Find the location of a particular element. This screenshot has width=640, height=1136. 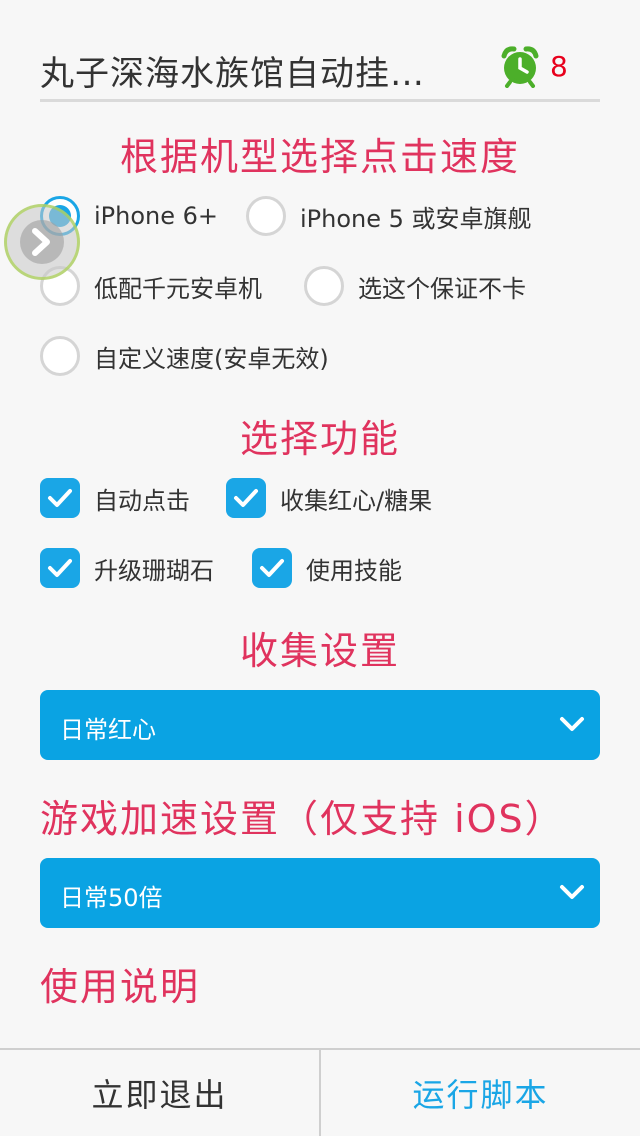

checkbox-label: 升级珊瑚石 is located at coordinates (154, 570).